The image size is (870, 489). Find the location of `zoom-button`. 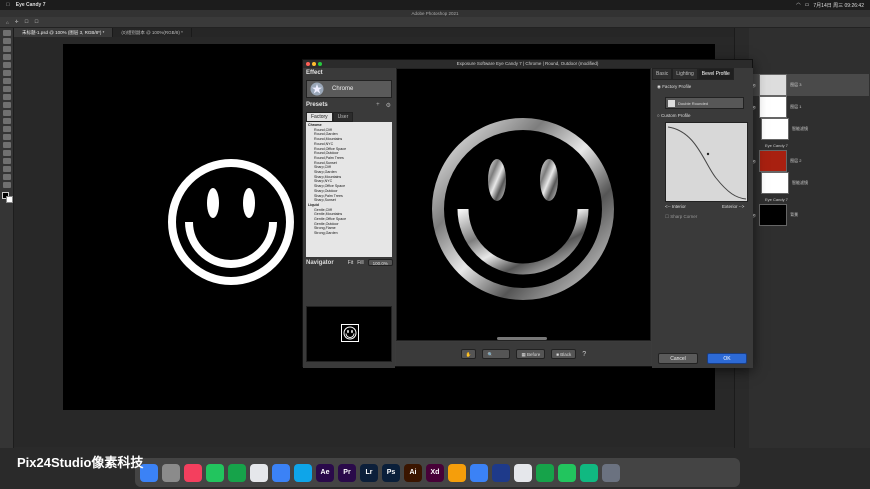

zoom-button is located at coordinates (320, 64).